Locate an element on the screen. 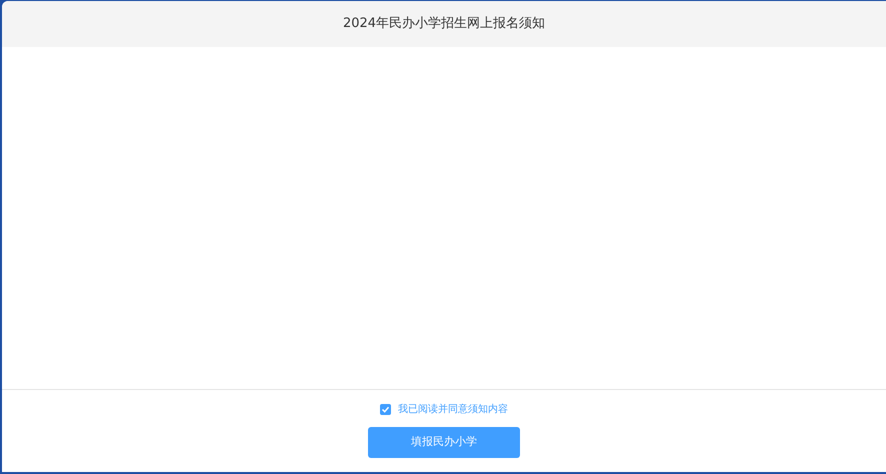 This screenshot has width=886, height=474. dialog-title: 2024年民办小学招生网上报名须知 is located at coordinates (444, 24).